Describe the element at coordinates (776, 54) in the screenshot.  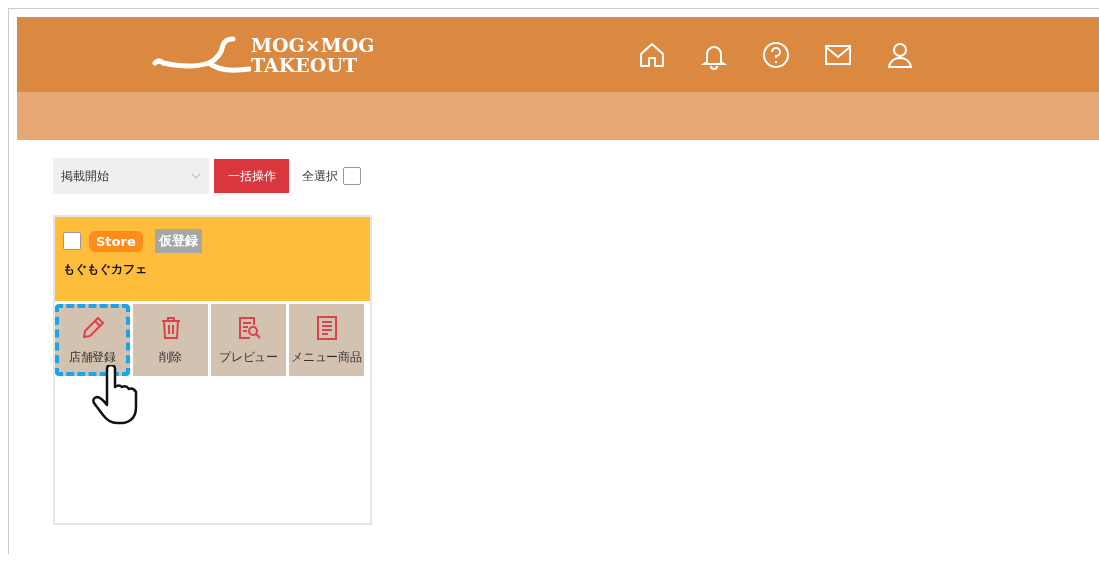
I see `help-icon` at that location.